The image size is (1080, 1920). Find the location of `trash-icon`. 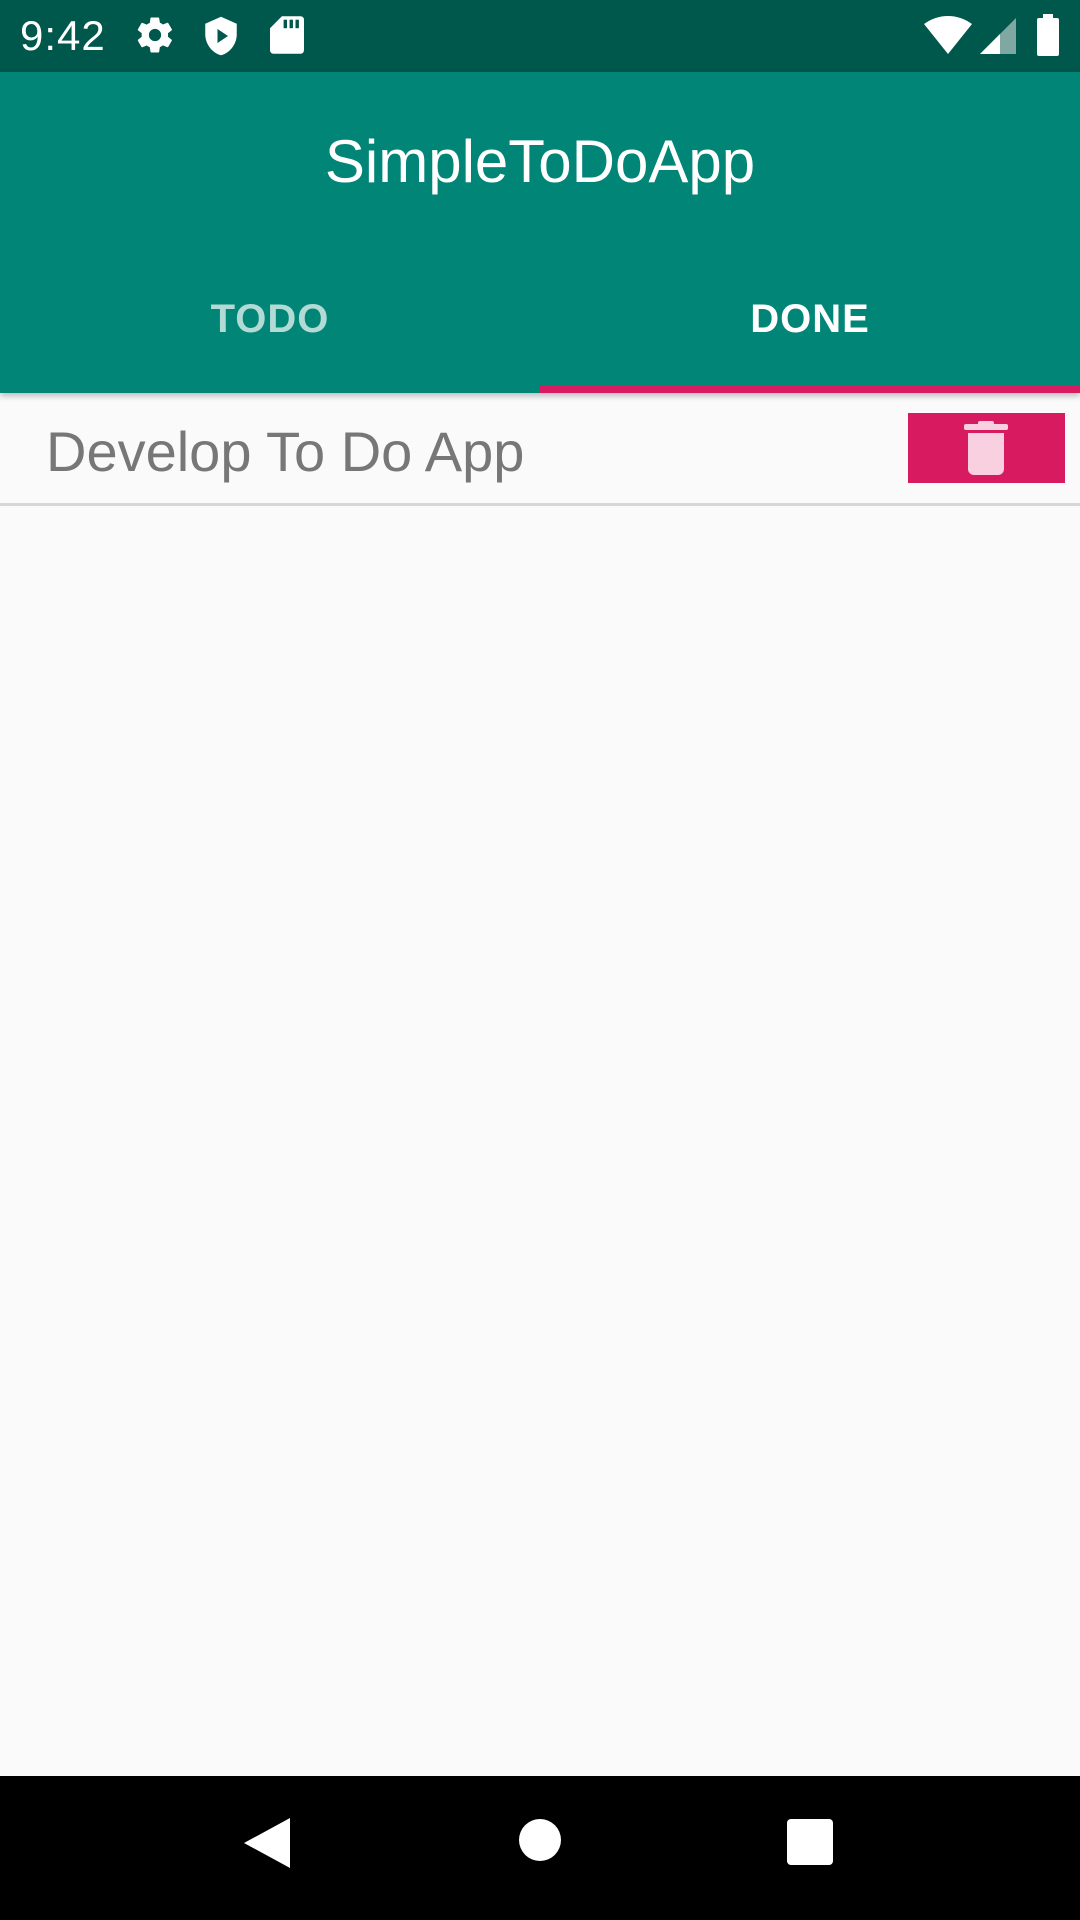

trash-icon is located at coordinates (986, 449).